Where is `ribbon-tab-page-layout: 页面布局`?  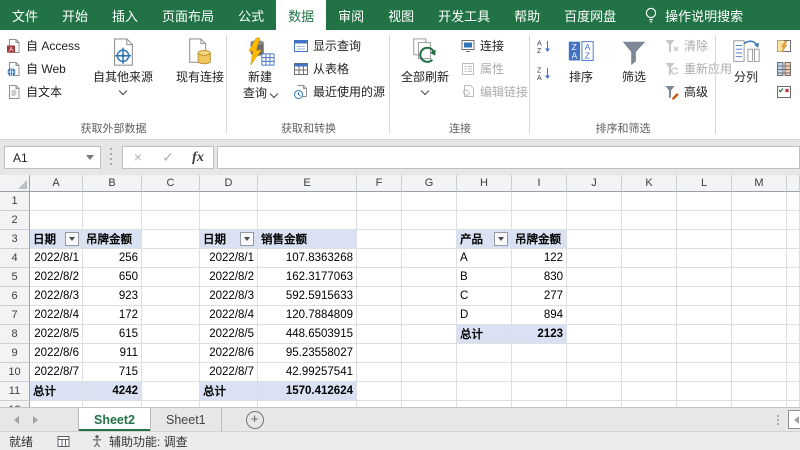 ribbon-tab-page-layout: 页面布局 is located at coordinates (188, 15).